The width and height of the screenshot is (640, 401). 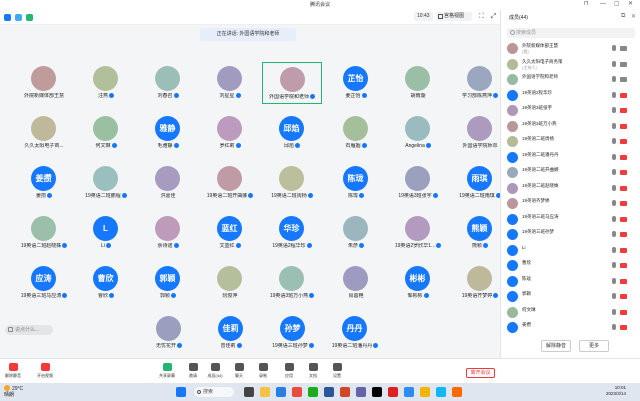 What do you see at coordinates (263, 373) in the screenshot?
I see `toolbar-button-record: 录制` at bounding box center [263, 373].